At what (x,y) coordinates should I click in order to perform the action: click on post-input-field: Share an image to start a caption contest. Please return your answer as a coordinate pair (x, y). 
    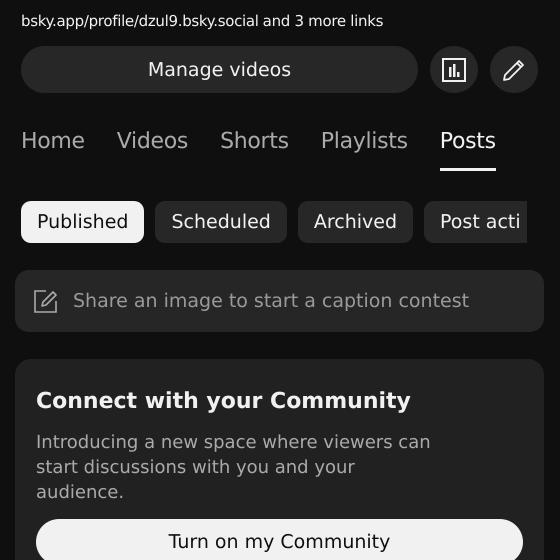
    Looking at the image, I should click on (299, 301).